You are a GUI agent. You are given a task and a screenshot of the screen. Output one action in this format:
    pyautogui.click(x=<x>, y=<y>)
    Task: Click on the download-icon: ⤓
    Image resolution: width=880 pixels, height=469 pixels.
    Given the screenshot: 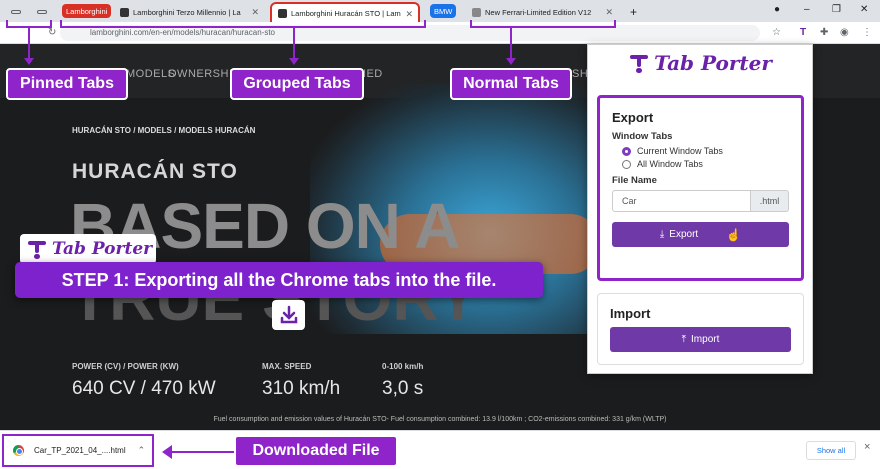 What is the action you would take?
    pyautogui.click(x=662, y=234)
    